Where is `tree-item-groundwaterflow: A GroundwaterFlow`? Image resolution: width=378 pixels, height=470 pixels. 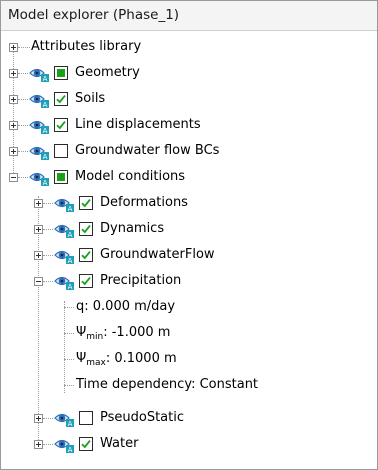
tree-item-groundwaterflow: A GroundwaterFlow is located at coordinates (189, 256).